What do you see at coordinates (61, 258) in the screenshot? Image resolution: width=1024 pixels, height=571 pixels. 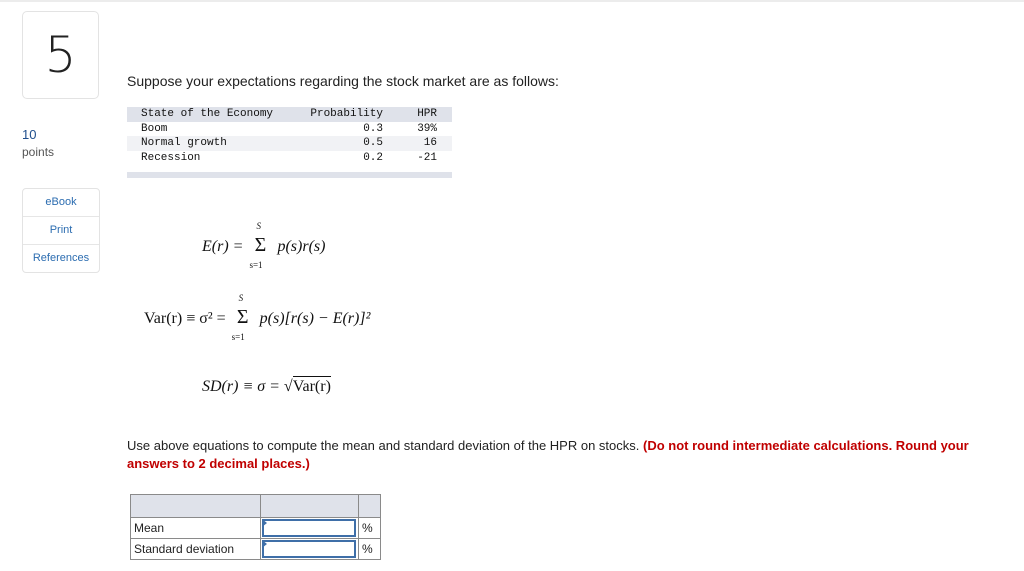 I see `references-link: References` at bounding box center [61, 258].